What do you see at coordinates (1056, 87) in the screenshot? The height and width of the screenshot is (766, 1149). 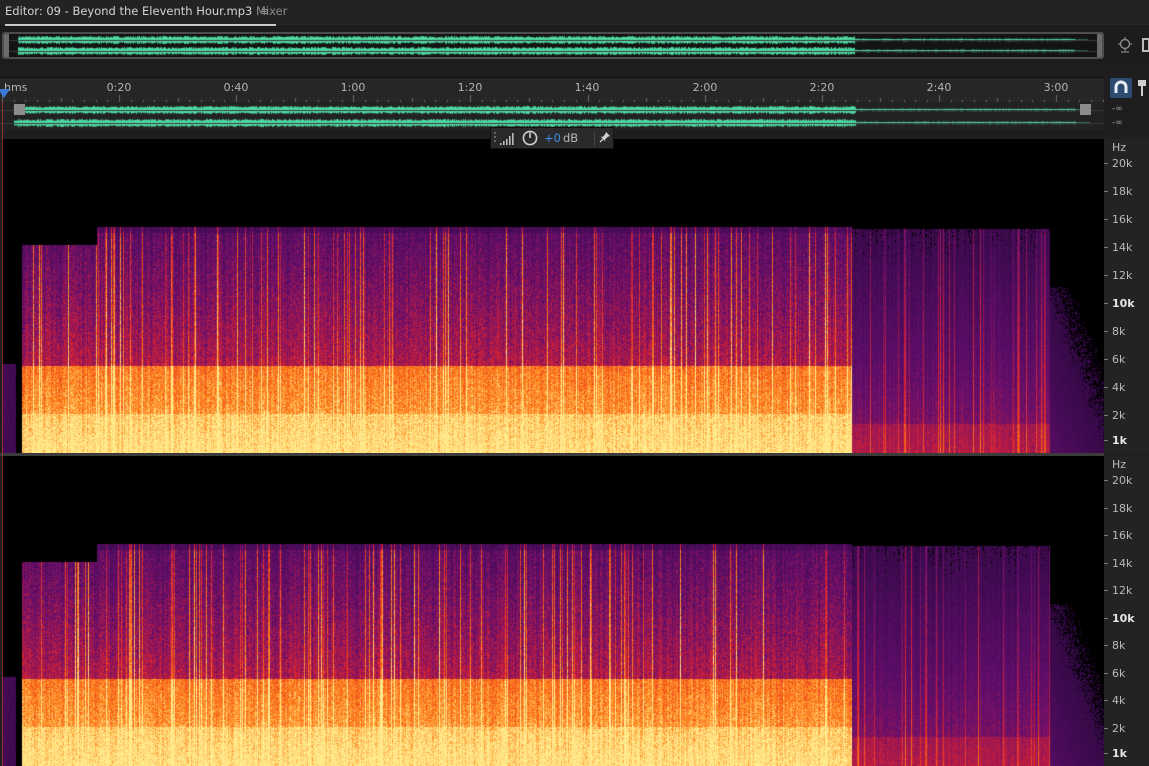 I see `ruler-tick-label: 3:00` at bounding box center [1056, 87].